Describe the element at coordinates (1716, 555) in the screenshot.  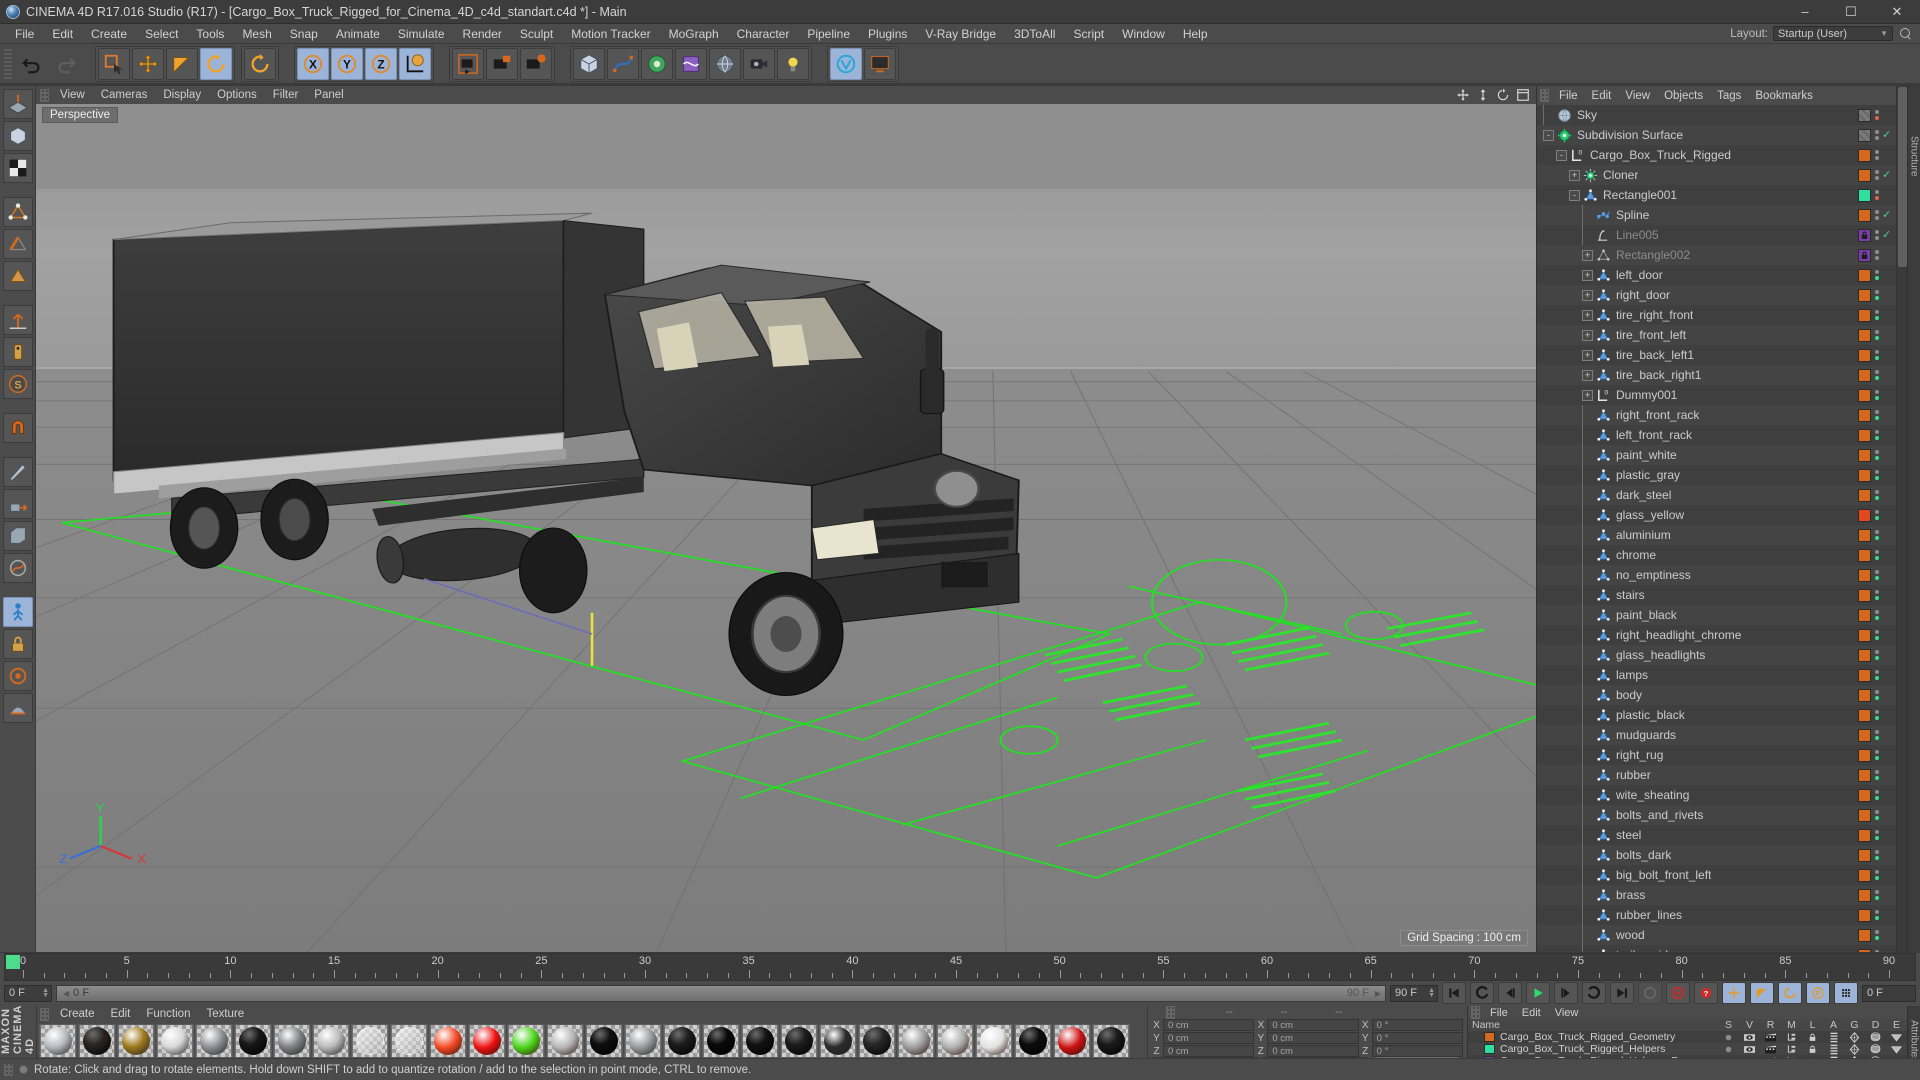
I see `object-tree-row: chrome` at that location.